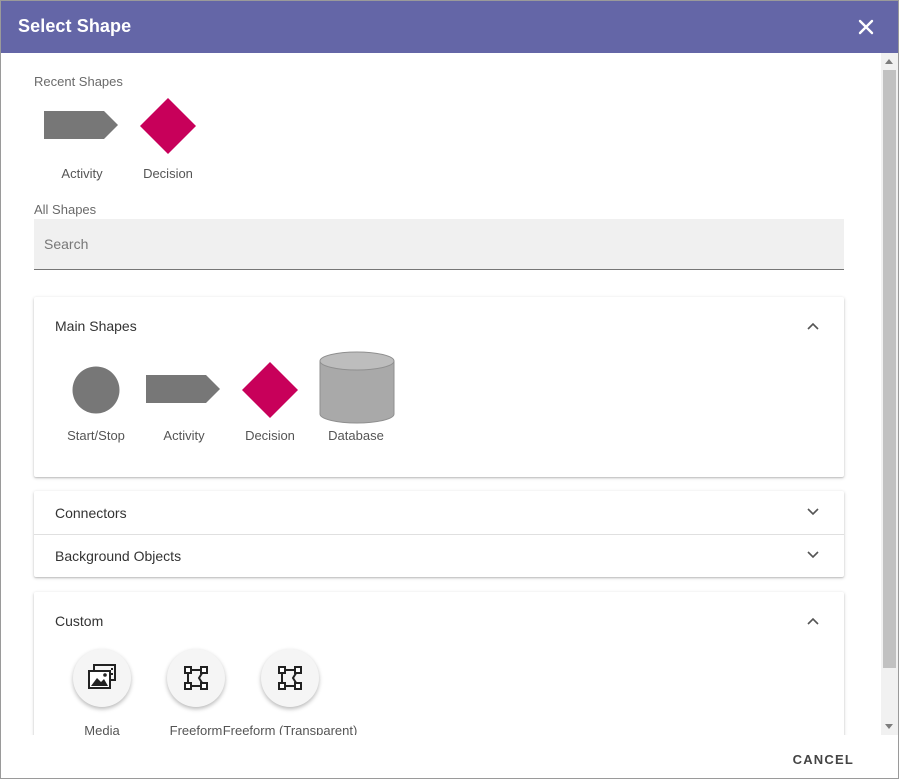  What do you see at coordinates (91, 513) in the screenshot?
I see `panel-title: Connectors` at bounding box center [91, 513].